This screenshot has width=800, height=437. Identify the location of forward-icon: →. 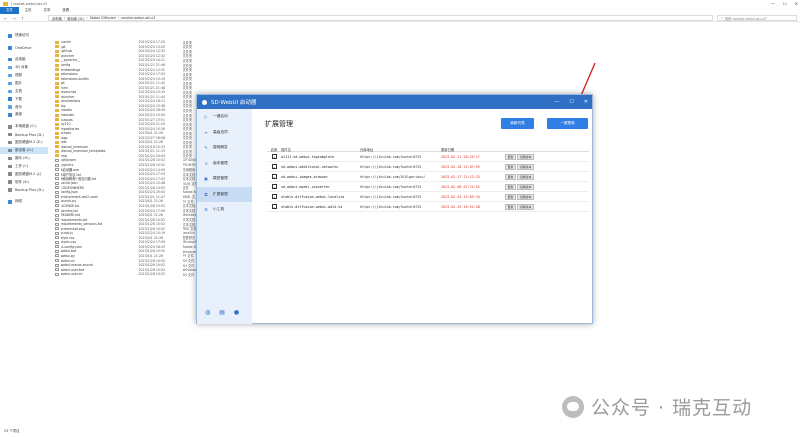
(13, 18).